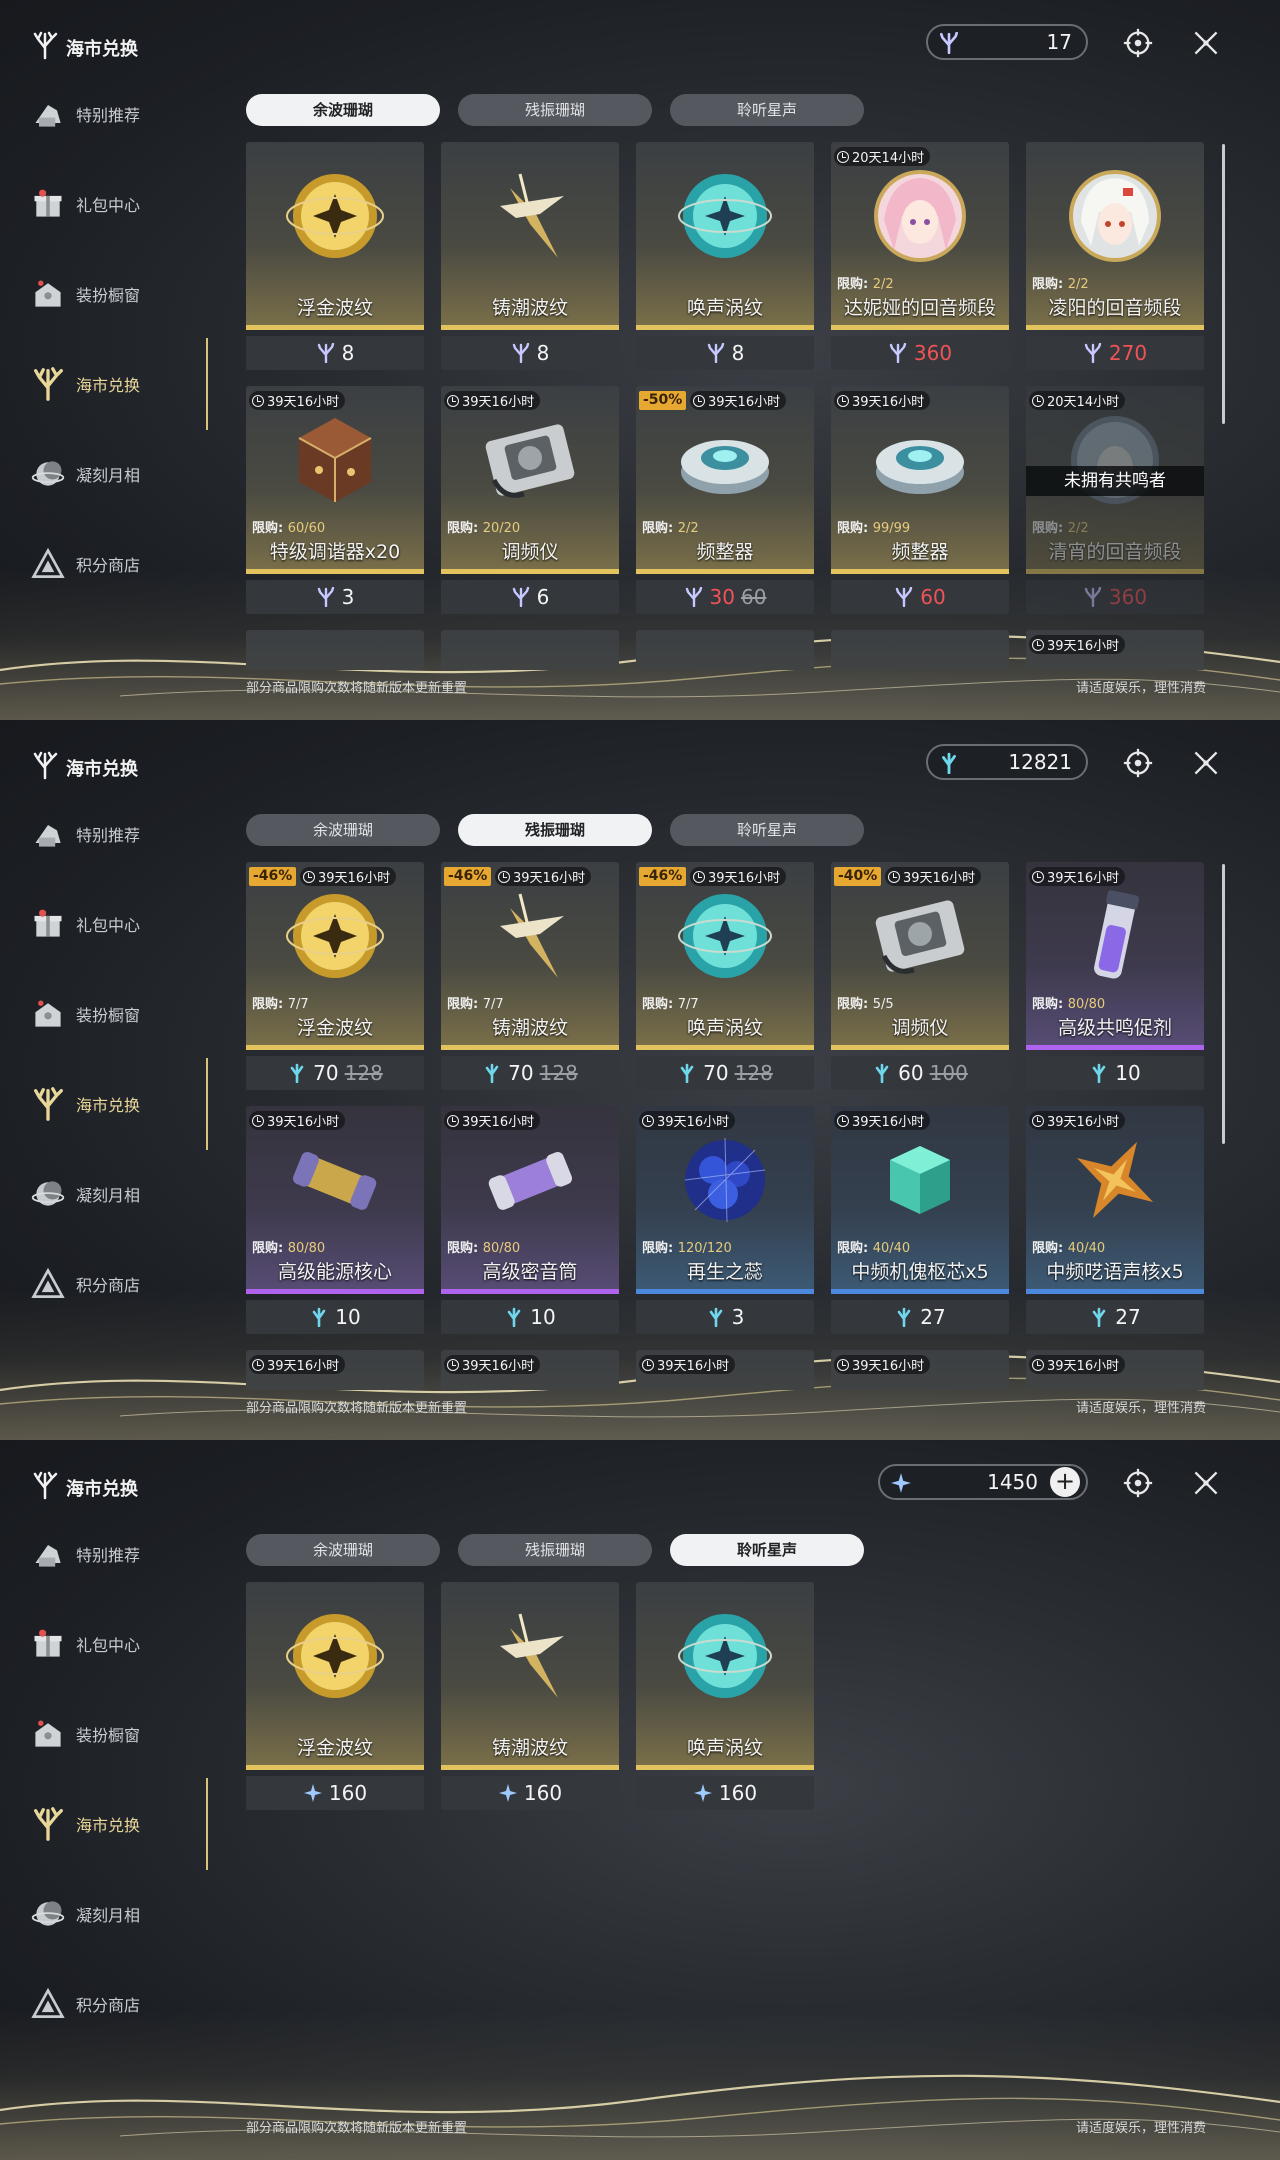  What do you see at coordinates (891, 1248) in the screenshot?
I see `limit-value: 40/40` at bounding box center [891, 1248].